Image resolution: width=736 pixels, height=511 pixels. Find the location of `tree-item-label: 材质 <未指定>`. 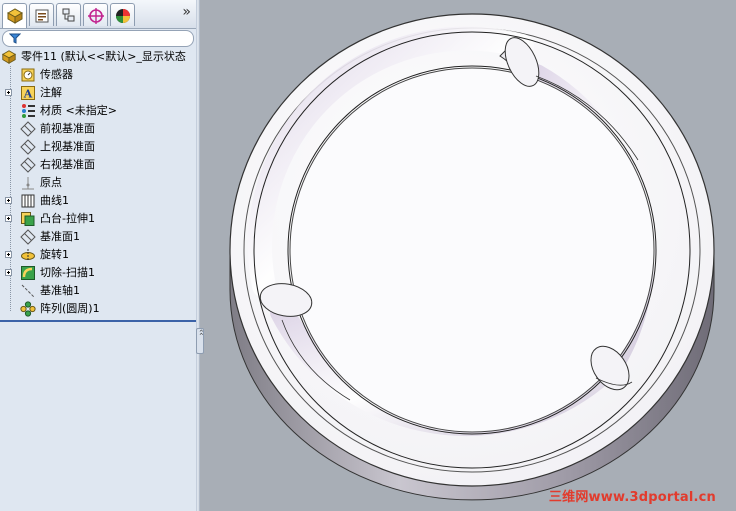

tree-item-label: 材质 <未指定> is located at coordinates (78, 110).